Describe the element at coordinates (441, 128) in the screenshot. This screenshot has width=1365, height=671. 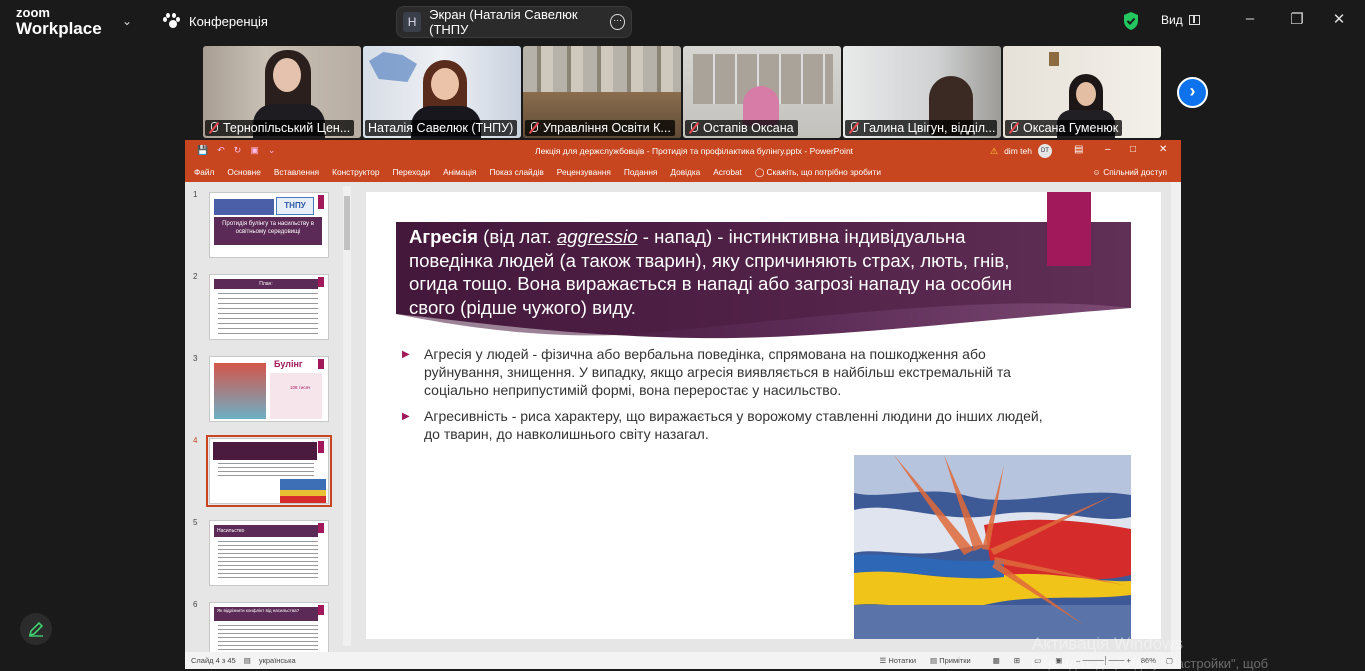
I see `participant-name: Наталія Савелюк (ТНПУ)` at that location.